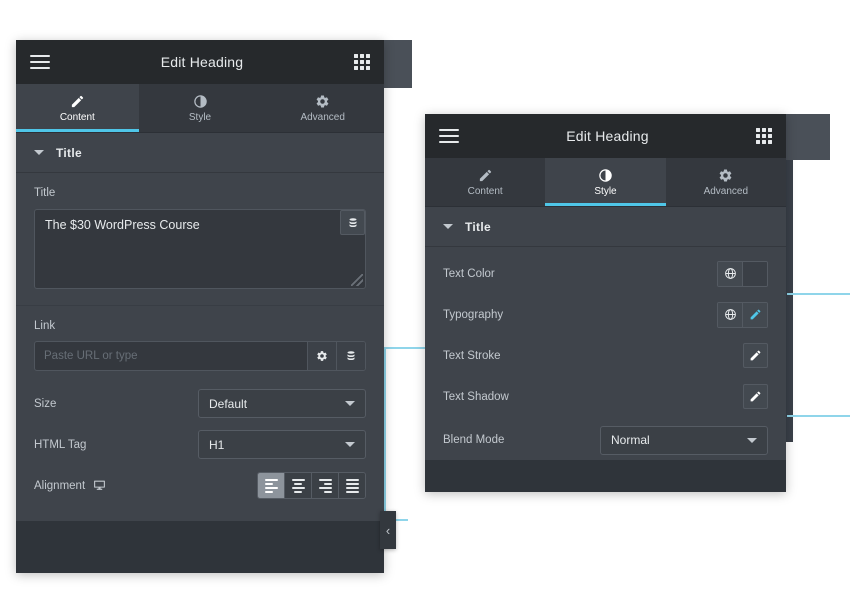 Image resolution: width=850 pixels, height=605 pixels. I want to click on title-textarea-wrap: The $30 WordPress Course, so click(200, 249).